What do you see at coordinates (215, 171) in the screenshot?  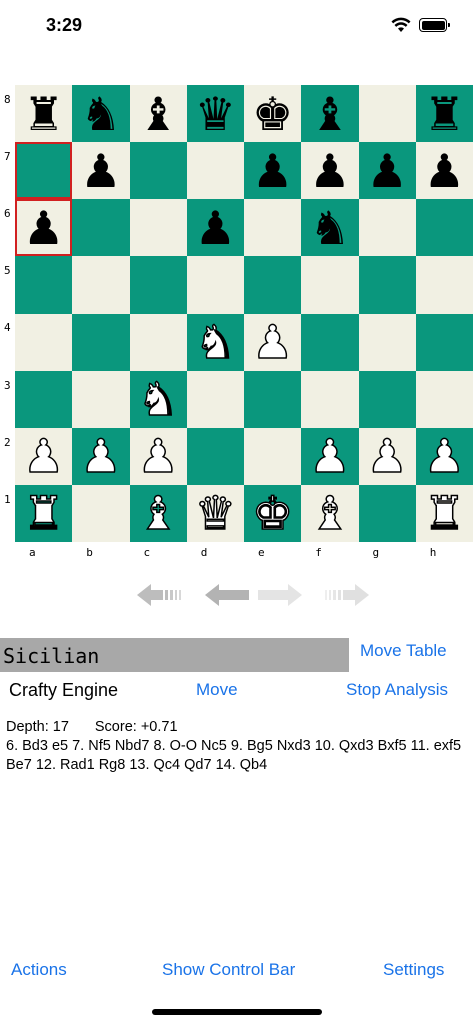 I see `square-d7` at bounding box center [215, 171].